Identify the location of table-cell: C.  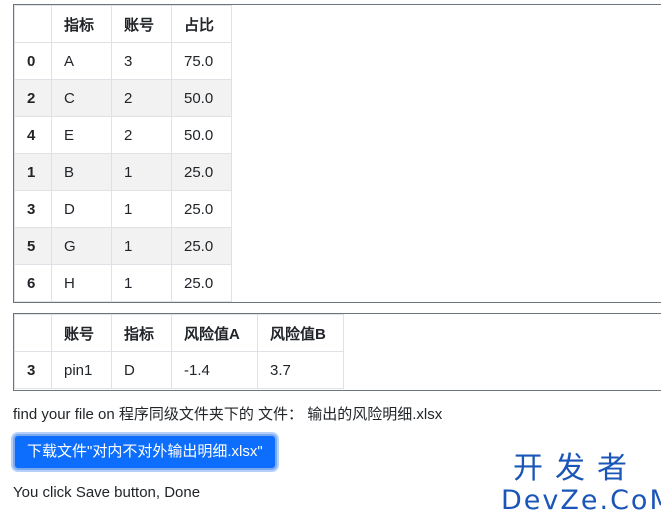
(81, 98).